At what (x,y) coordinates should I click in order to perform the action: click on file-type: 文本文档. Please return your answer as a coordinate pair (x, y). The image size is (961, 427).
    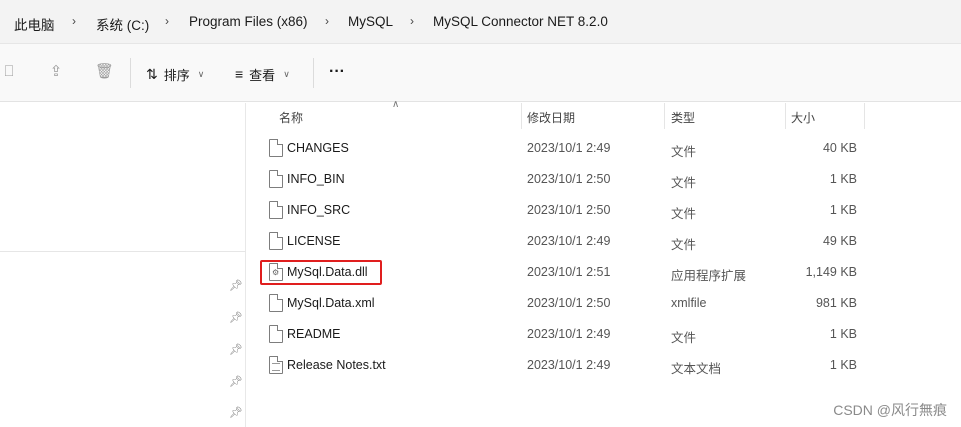
    Looking at the image, I should click on (696, 369).